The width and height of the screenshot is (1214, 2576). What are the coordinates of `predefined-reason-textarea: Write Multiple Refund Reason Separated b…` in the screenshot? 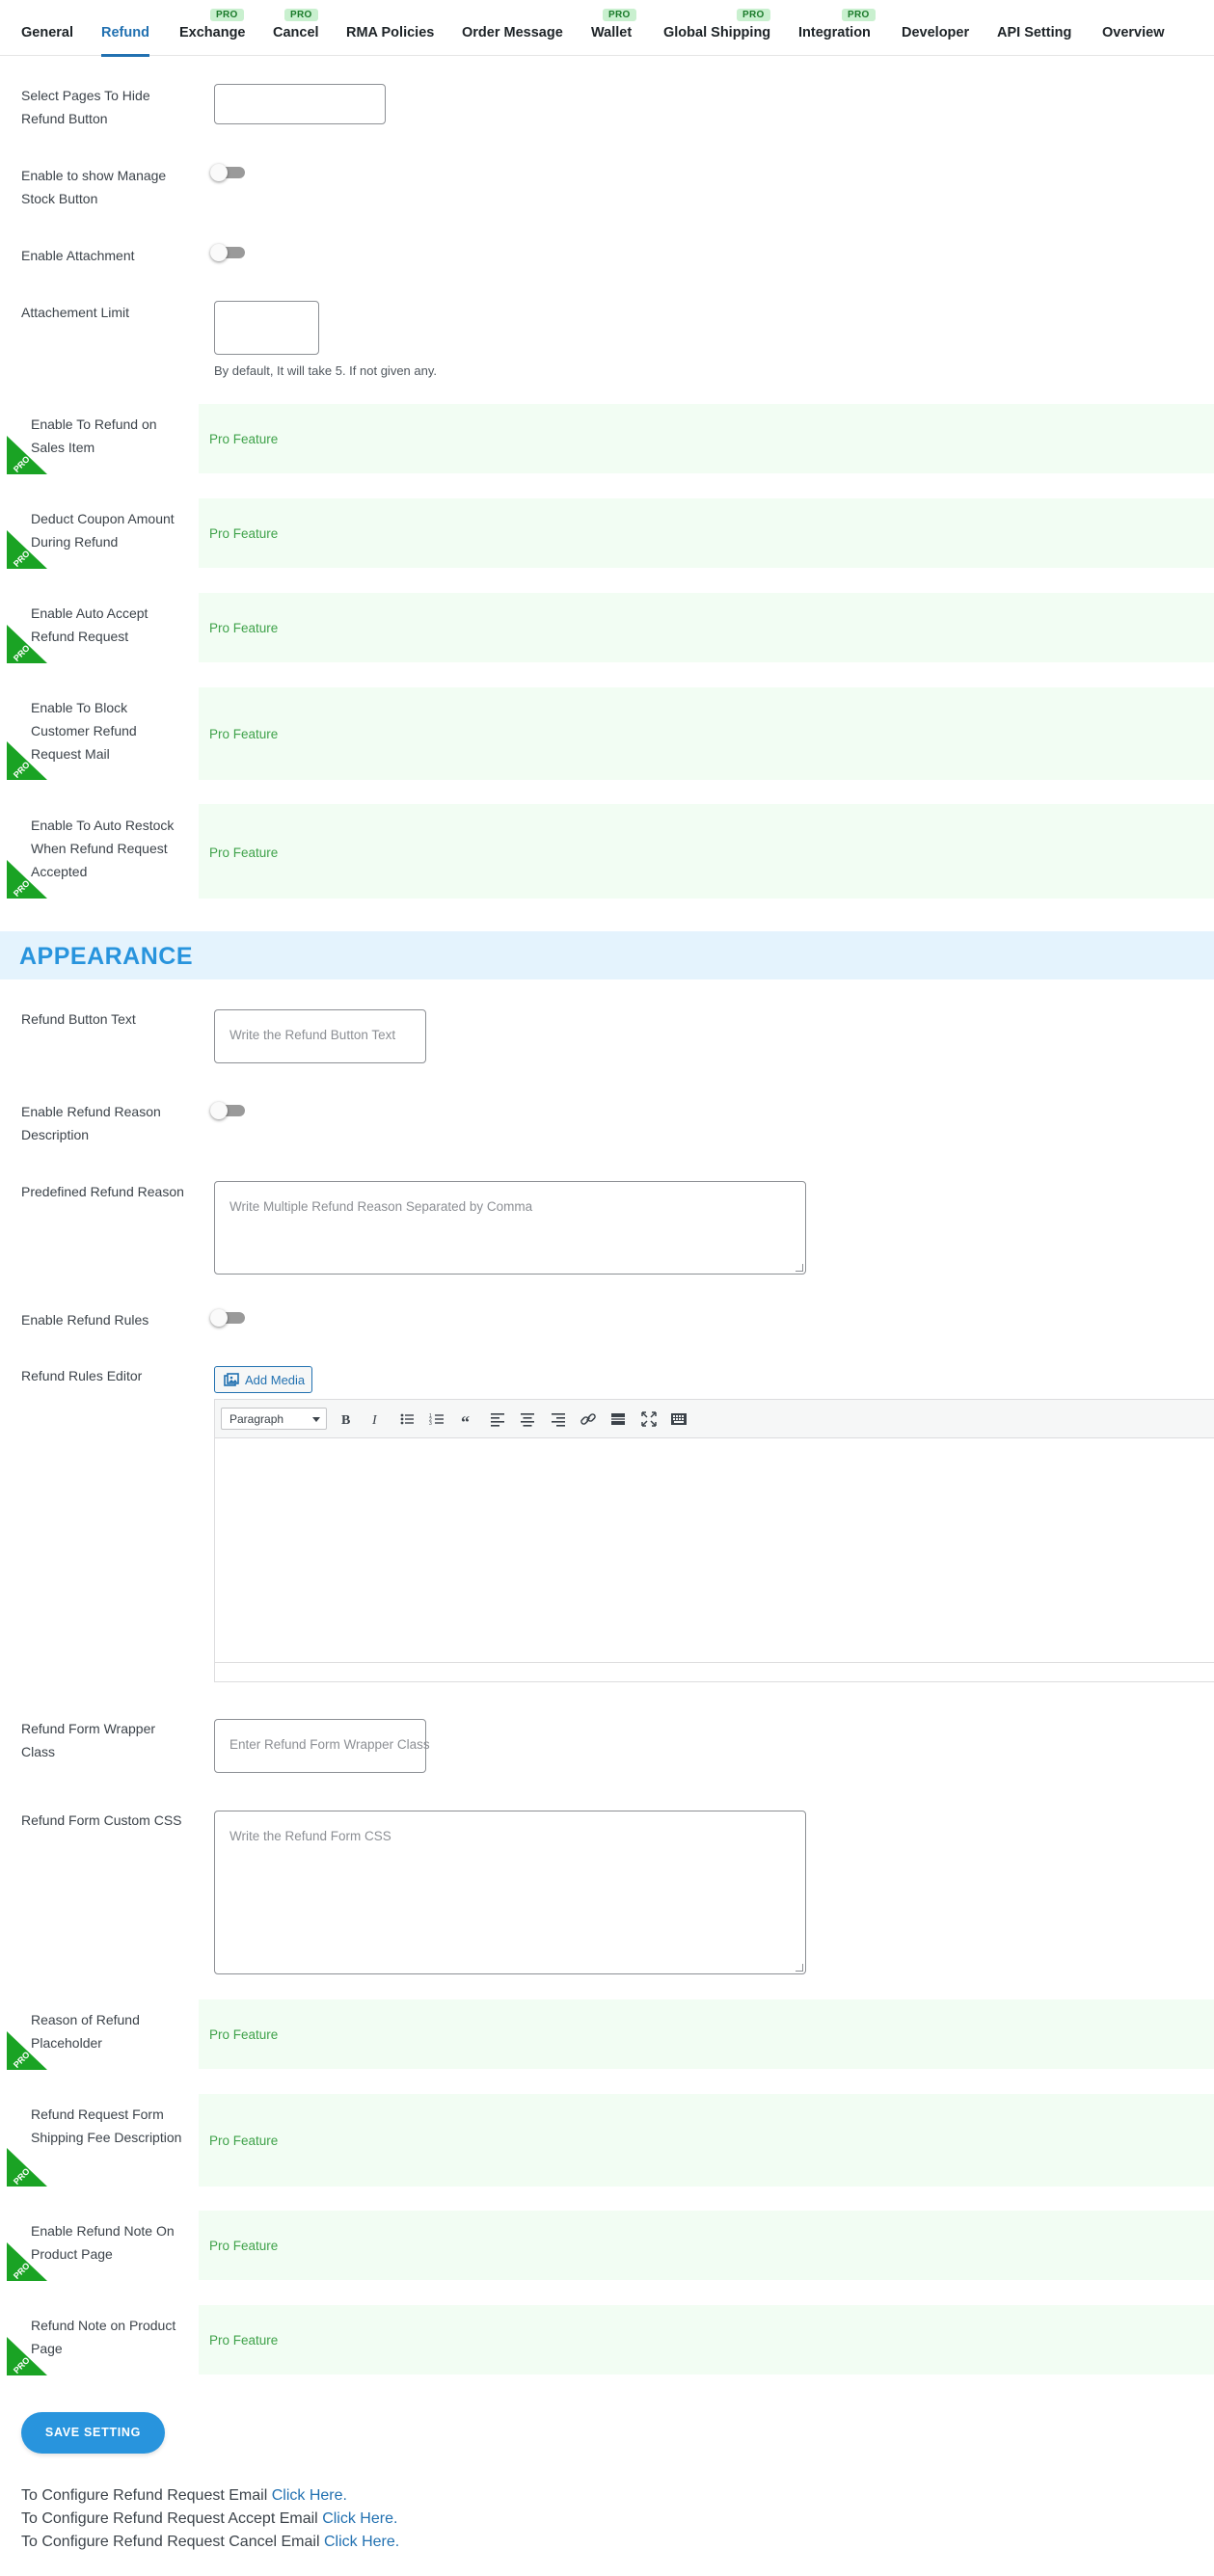 It's located at (510, 1228).